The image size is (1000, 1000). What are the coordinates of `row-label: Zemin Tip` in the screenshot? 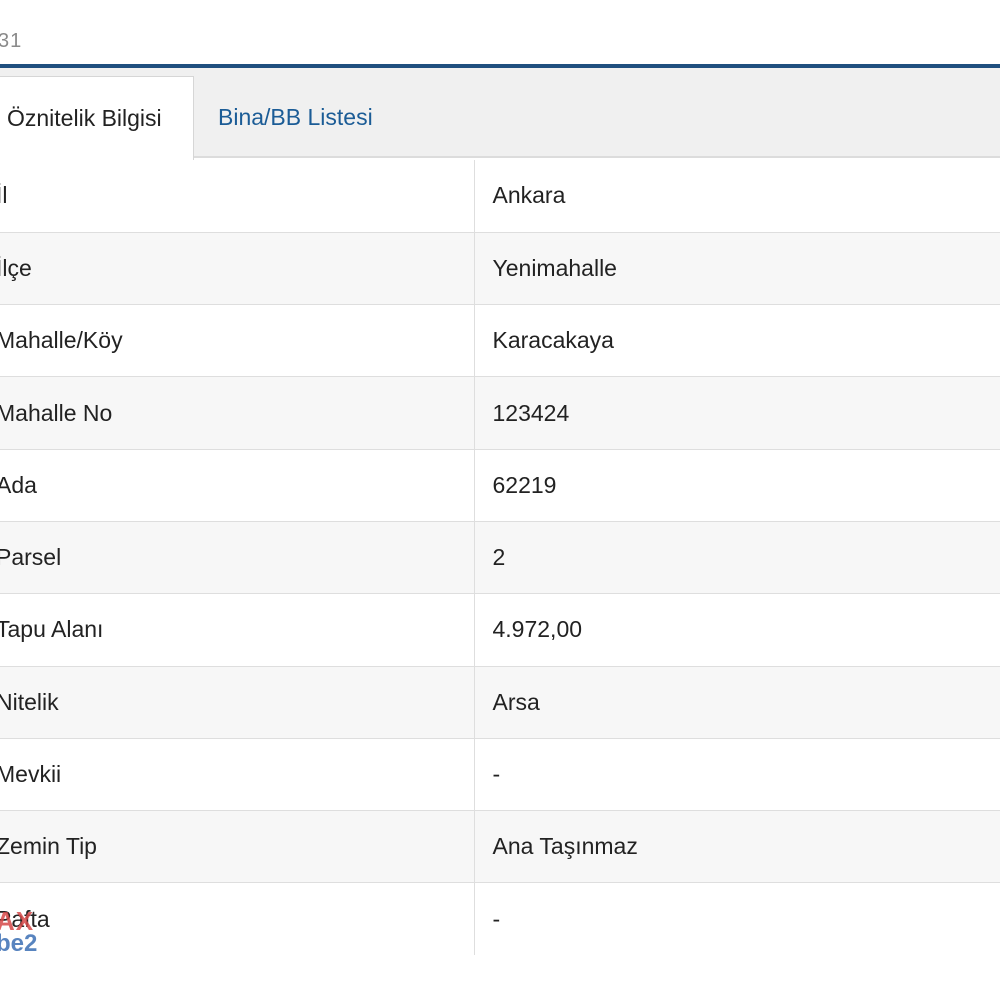 It's located at (237, 847).